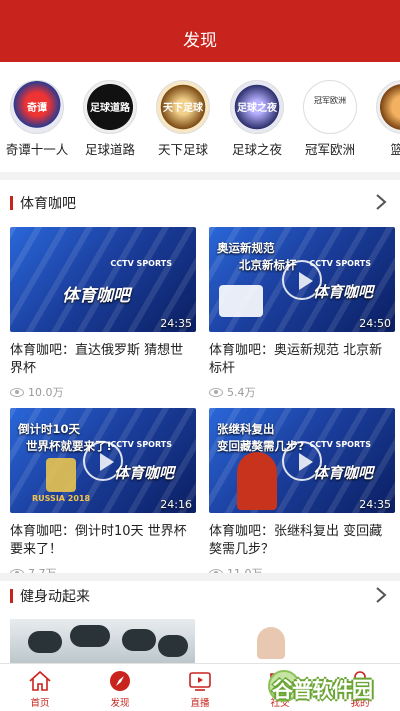 The image size is (400, 711). Describe the element at coordinates (241, 301) in the screenshot. I see `olympic-emblem-icon` at that location.